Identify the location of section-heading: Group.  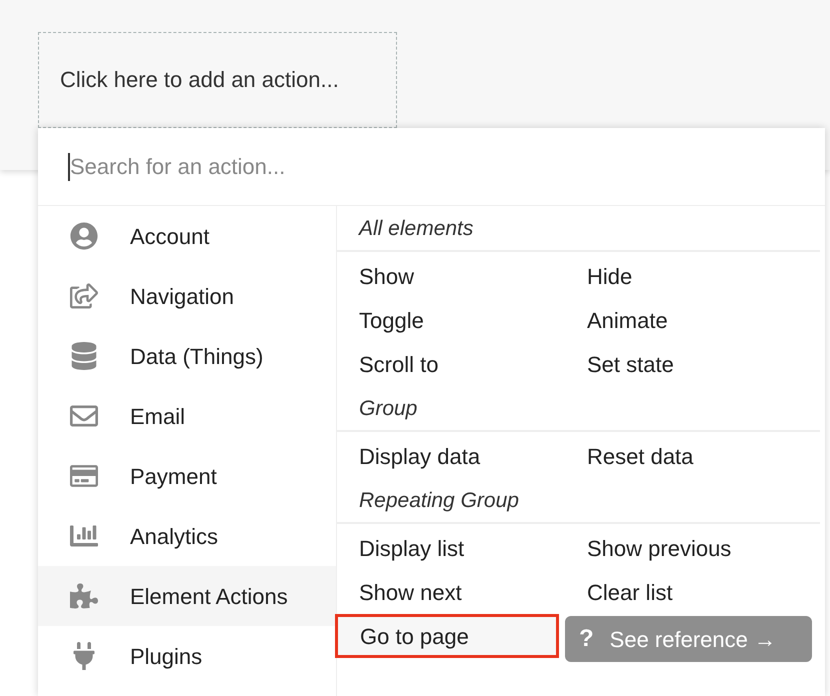
(578, 411).